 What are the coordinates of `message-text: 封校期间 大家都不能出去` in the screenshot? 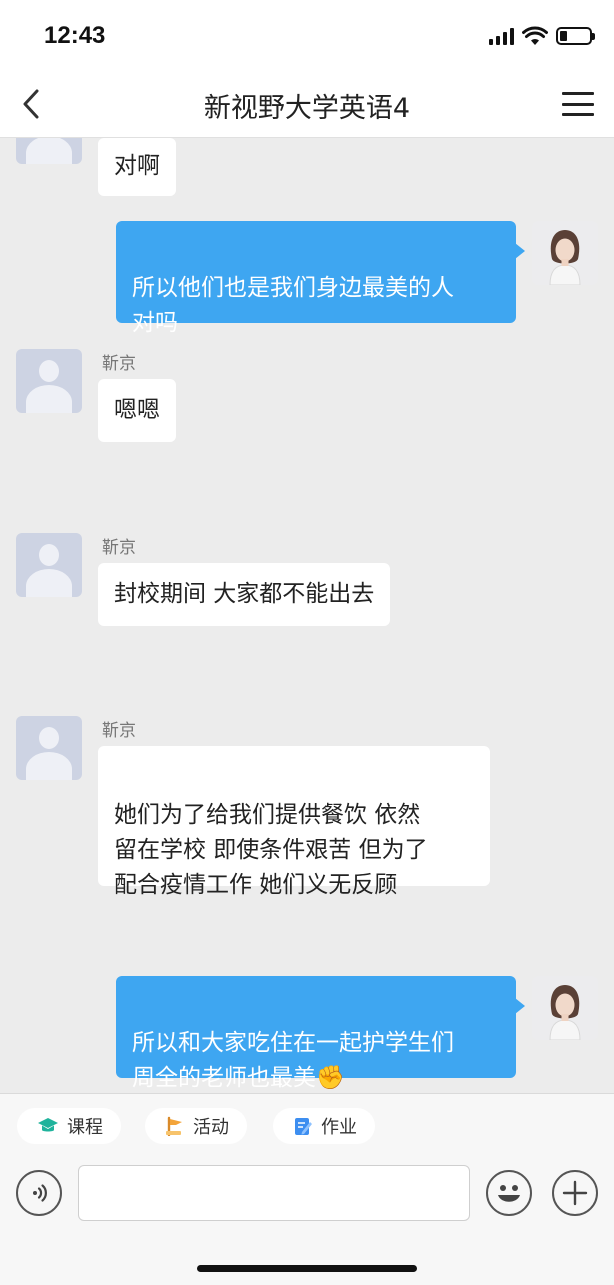 It's located at (244, 594).